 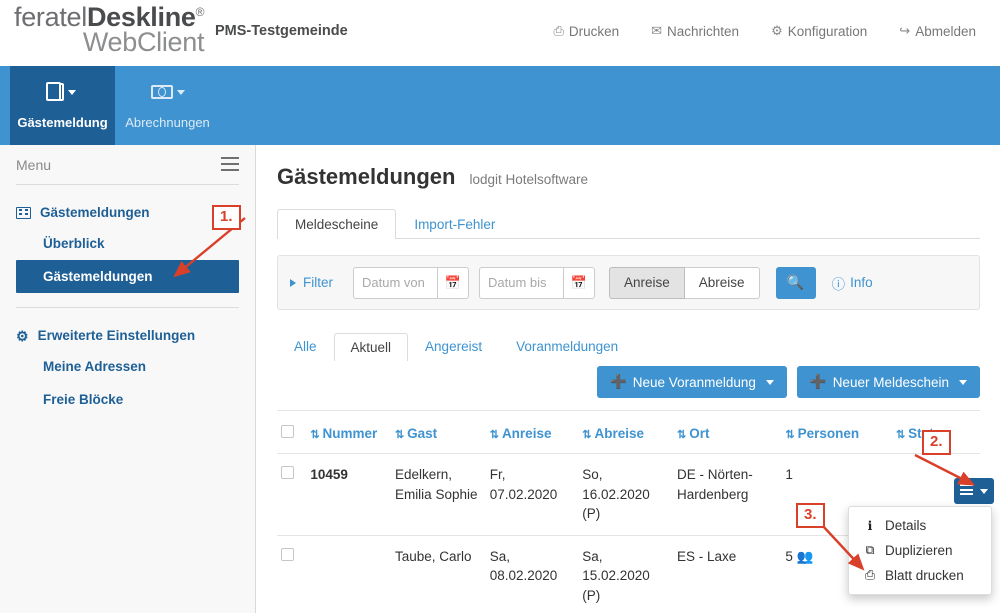 I want to click on row-abreise-flag: (P), so click(x=591, y=514).